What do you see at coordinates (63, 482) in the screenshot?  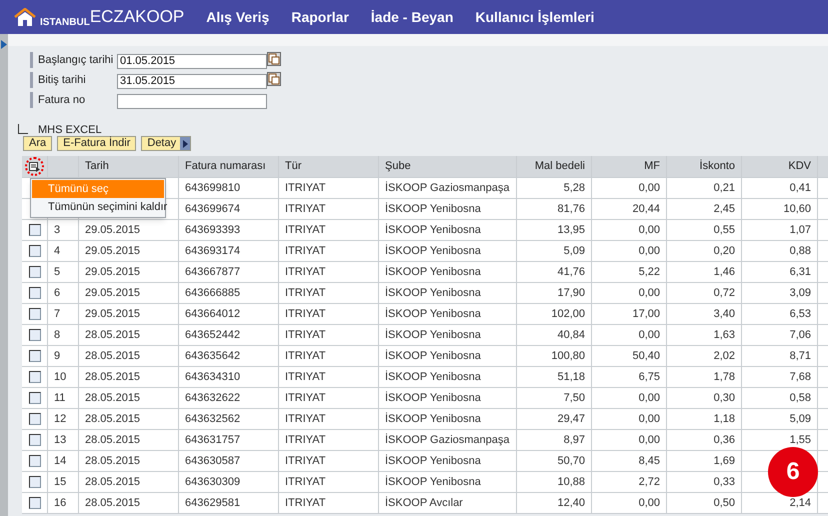 I see `table-cell: 15` at bounding box center [63, 482].